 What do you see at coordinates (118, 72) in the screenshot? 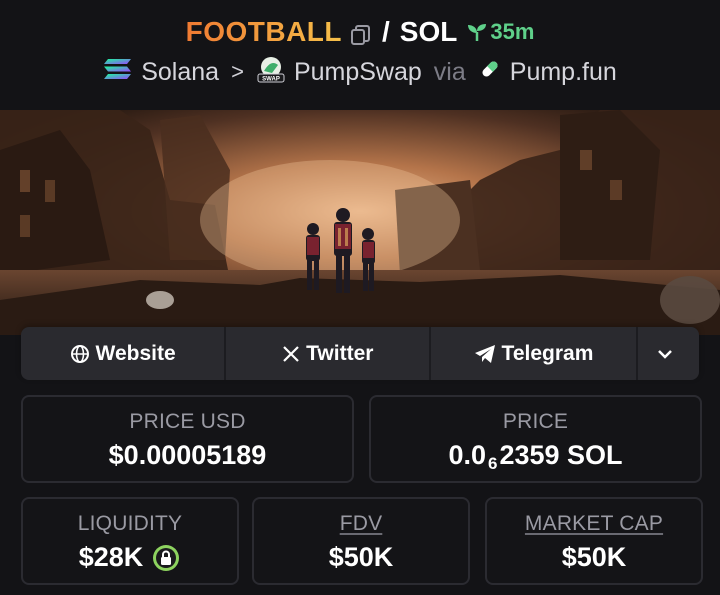
I see `solana-icon` at bounding box center [118, 72].